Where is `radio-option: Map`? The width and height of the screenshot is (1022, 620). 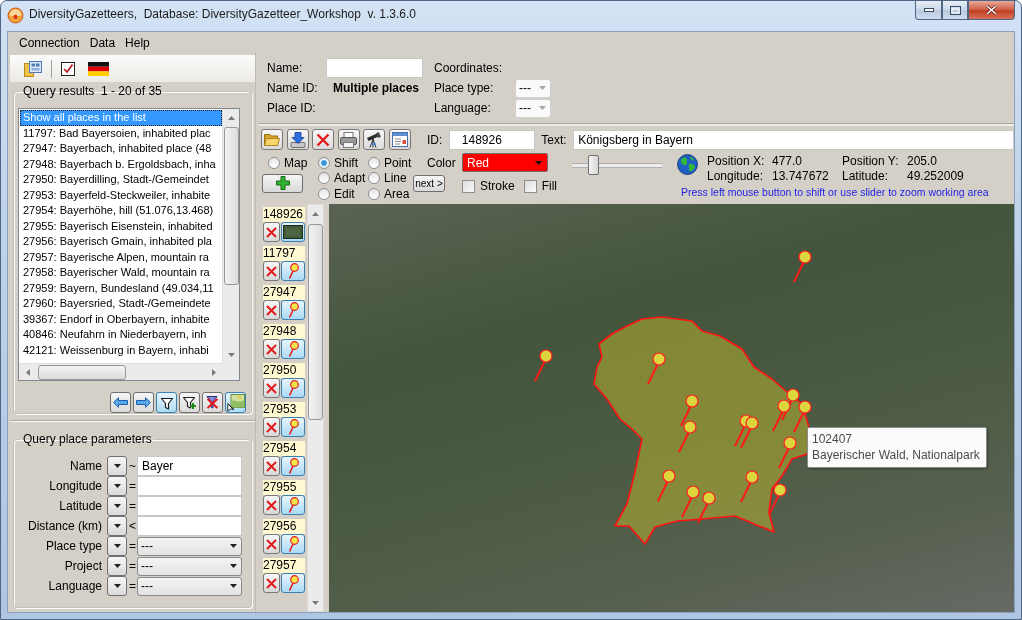
radio-option: Map is located at coordinates (293, 163).